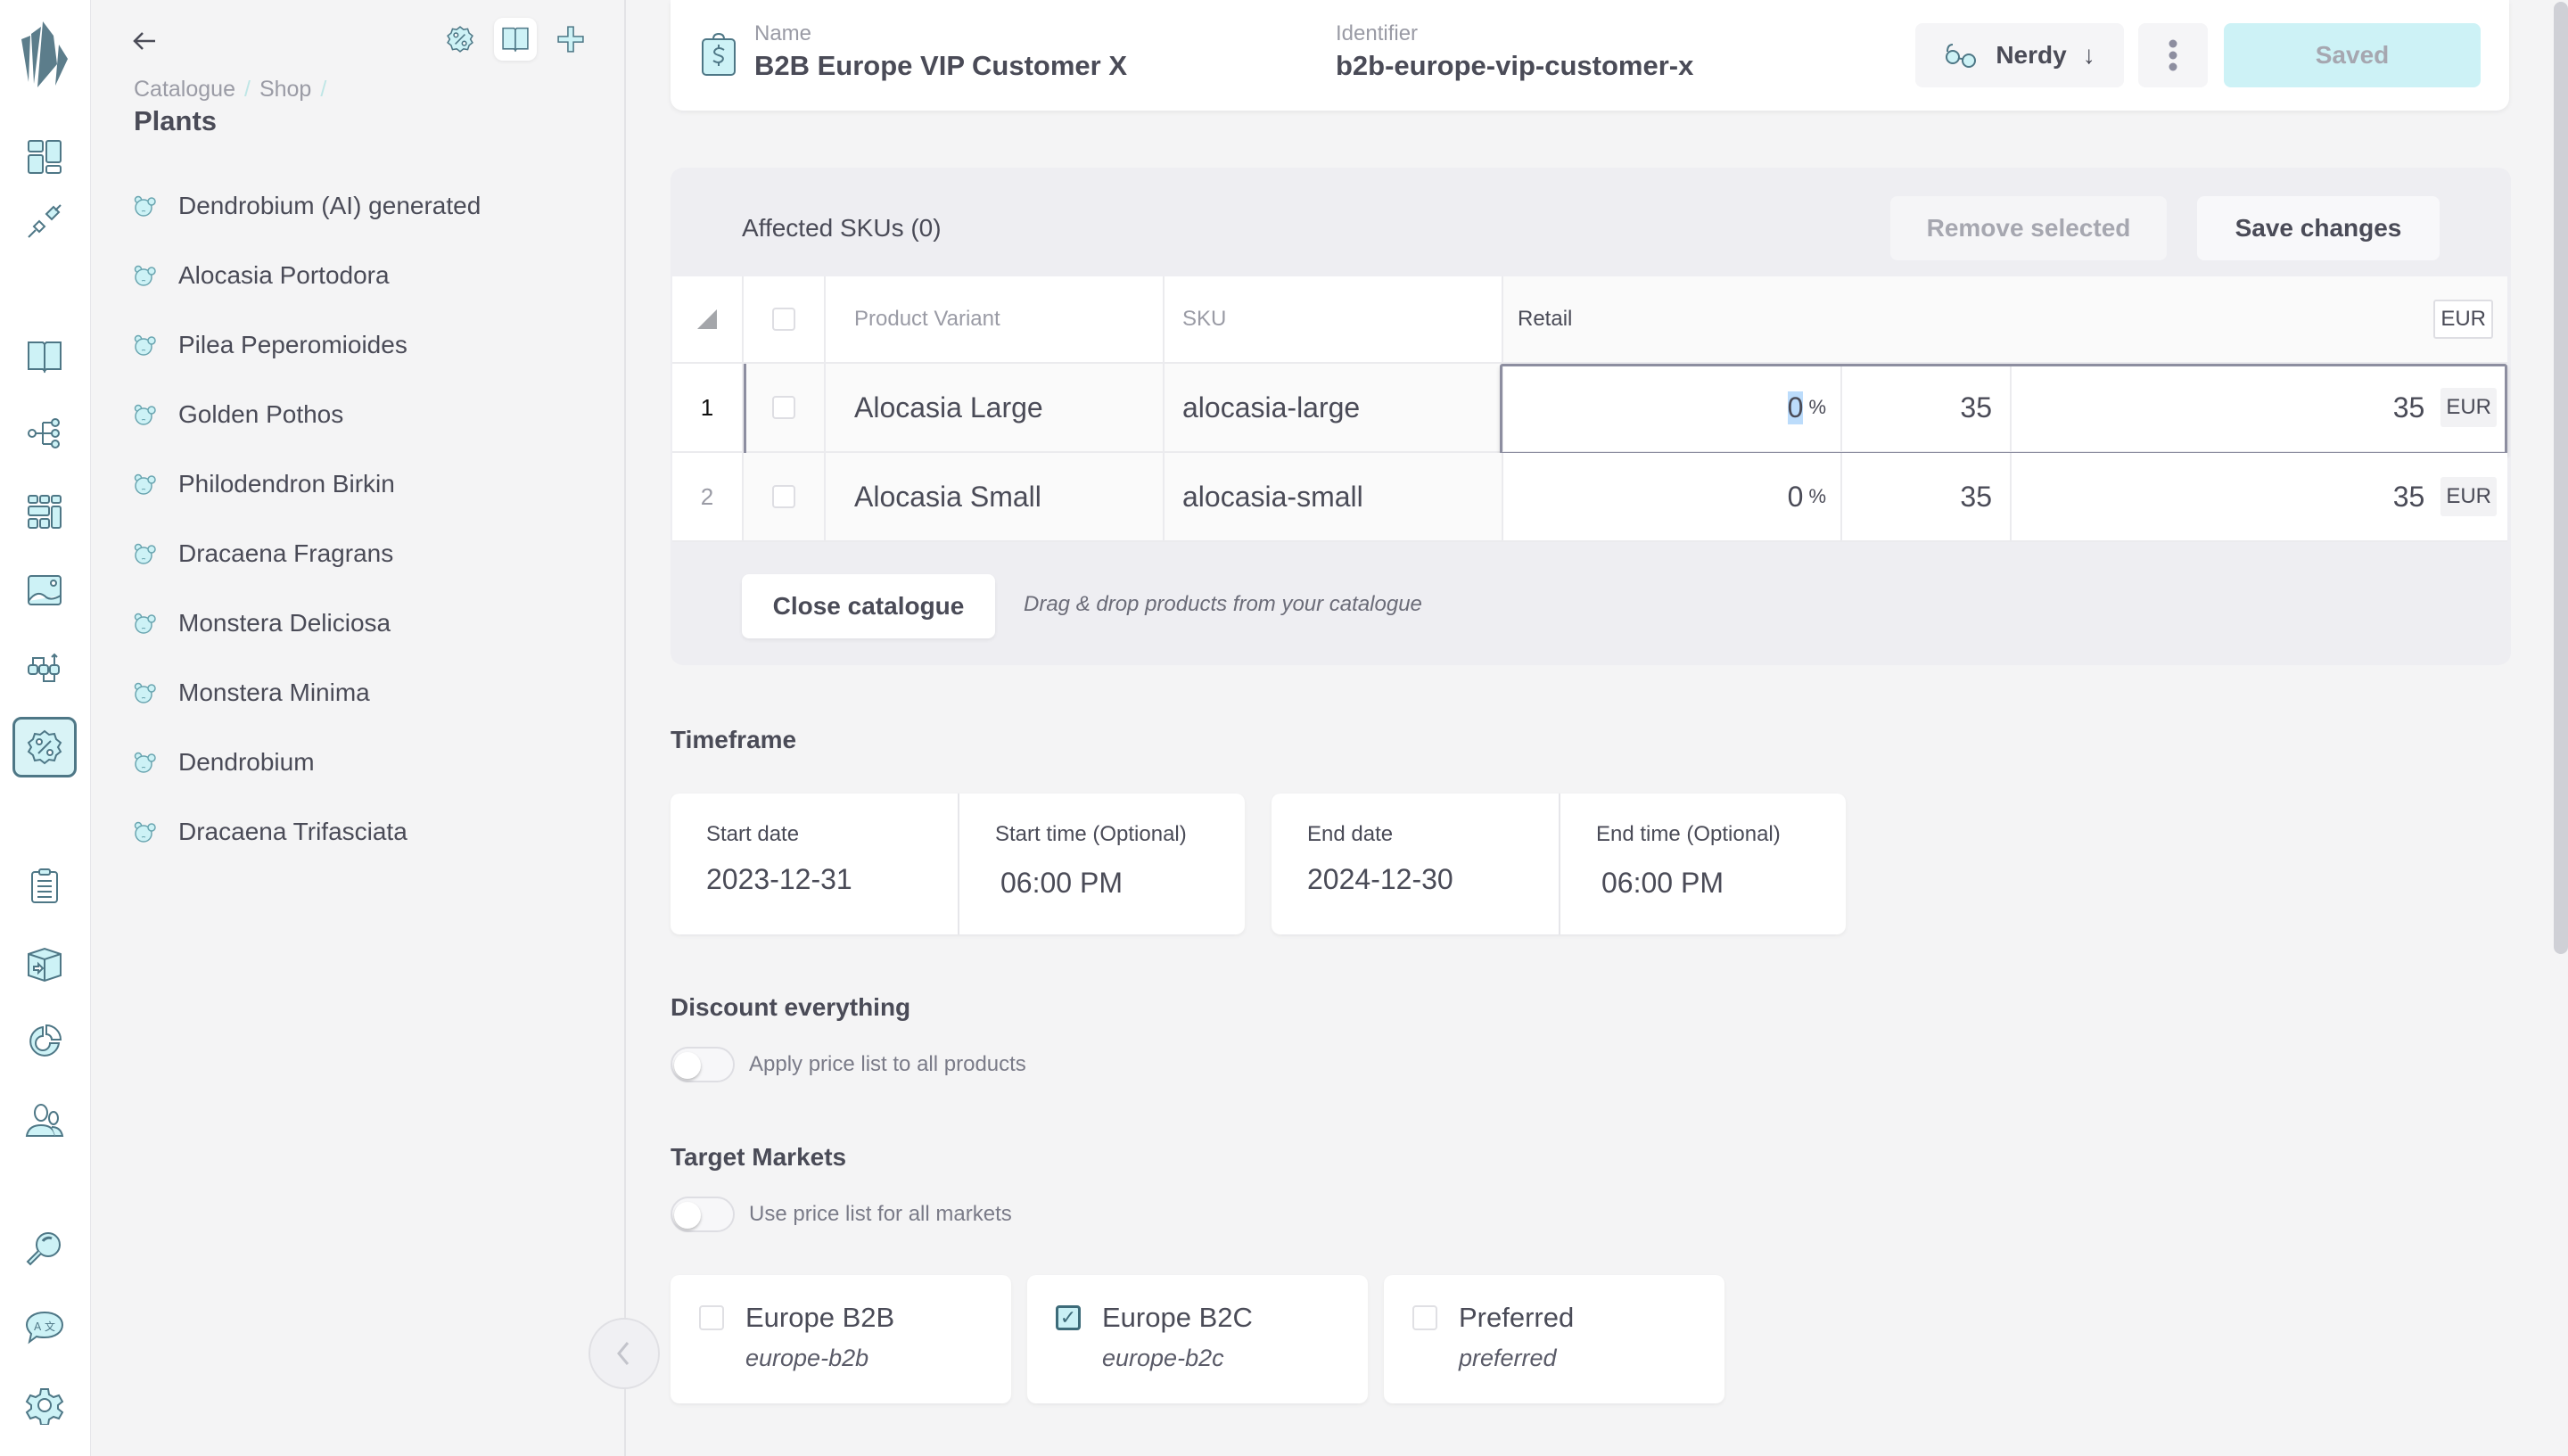  Describe the element at coordinates (1197, 1339) in the screenshot. I see `market-card: ✓ Europe B2C europe-b2c` at that location.